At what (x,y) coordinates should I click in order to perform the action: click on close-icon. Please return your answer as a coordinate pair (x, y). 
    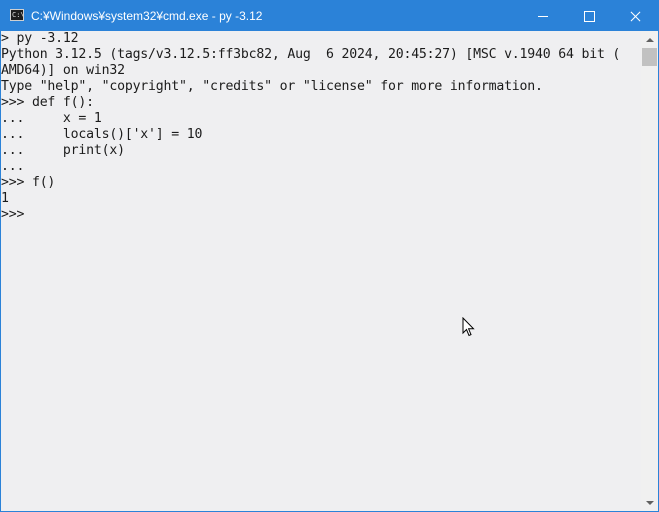
    Looking at the image, I should click on (635, 16).